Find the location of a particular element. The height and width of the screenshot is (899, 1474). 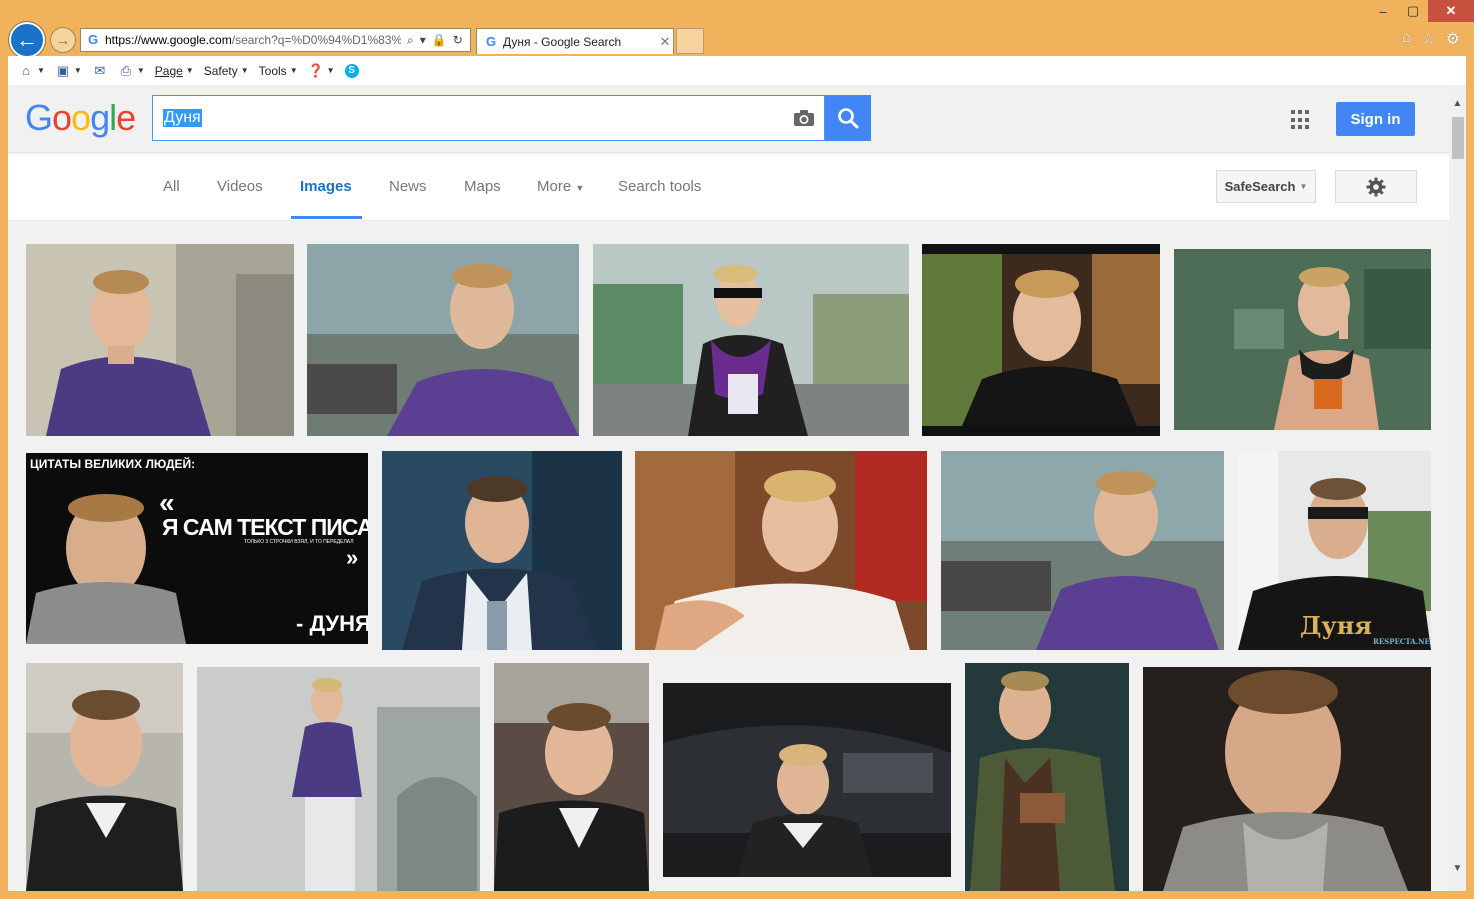

print-button: ⎙ ▼ is located at coordinates (131, 70).